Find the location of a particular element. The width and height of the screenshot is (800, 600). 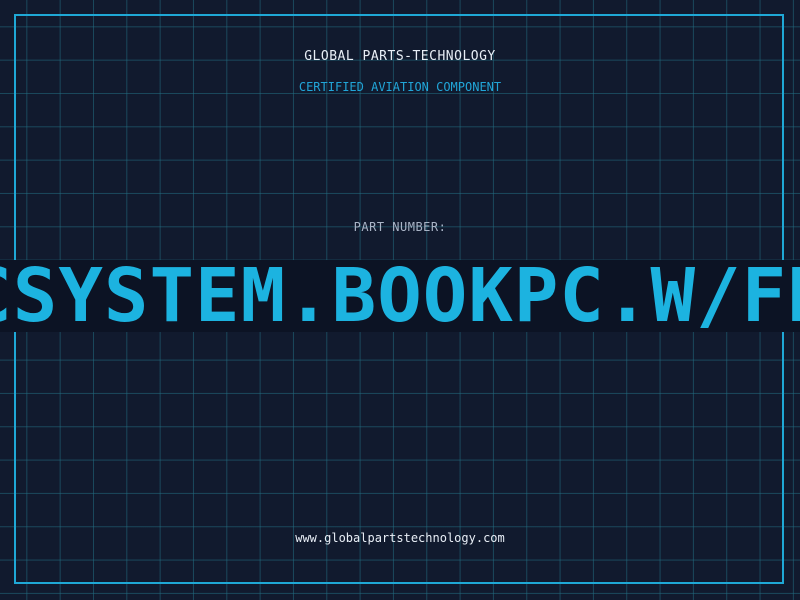

part-number-label: PART NUMBER: is located at coordinates (400, 227).